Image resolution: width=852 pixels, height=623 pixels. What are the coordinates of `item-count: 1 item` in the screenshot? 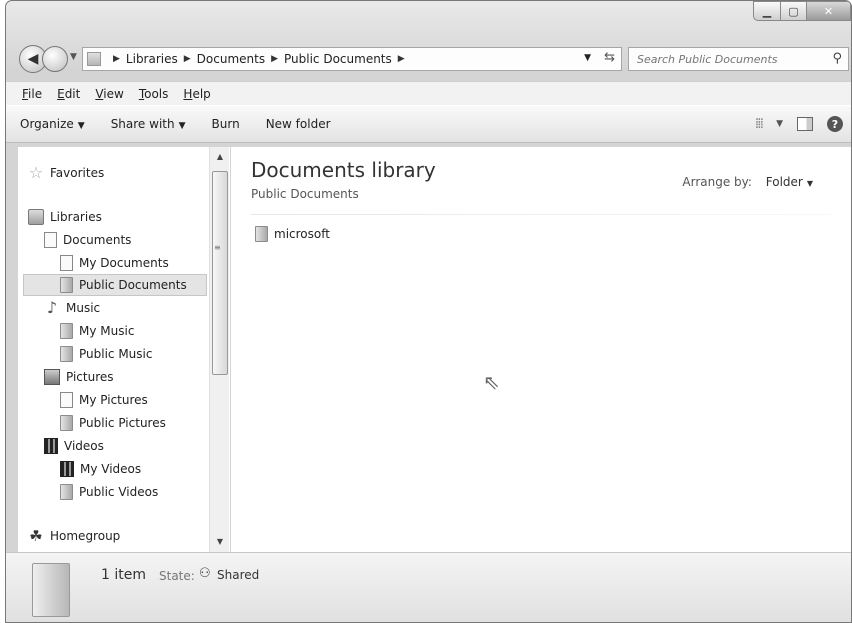 It's located at (123, 575).